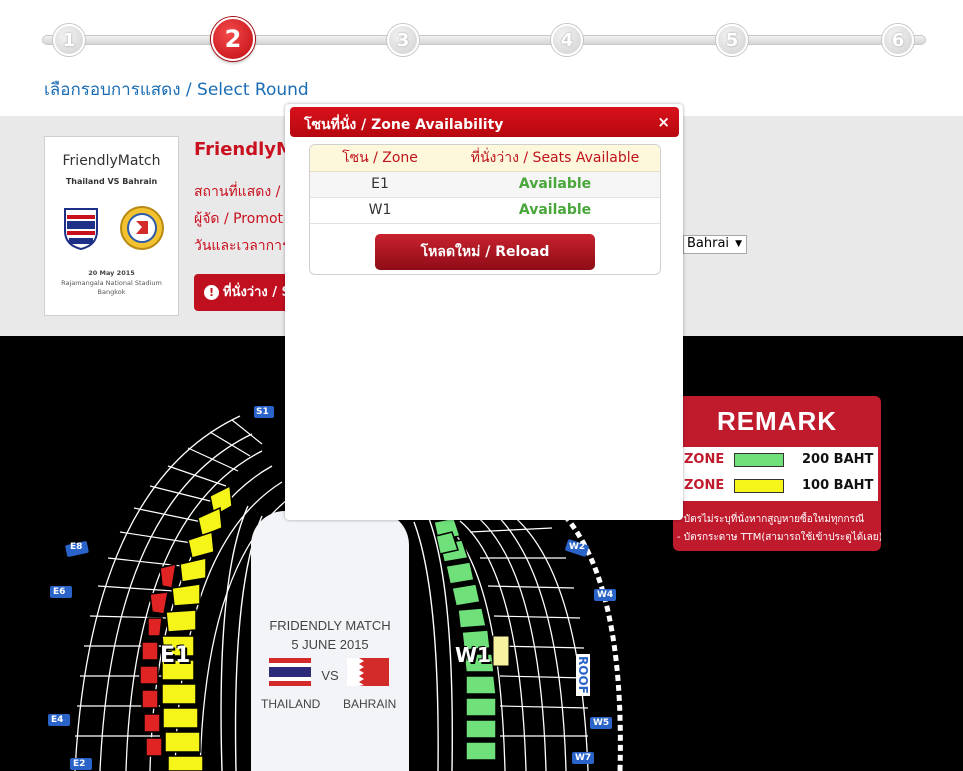  I want to click on poster-venue-line: Rajamangala National Stadium, so click(111, 283).